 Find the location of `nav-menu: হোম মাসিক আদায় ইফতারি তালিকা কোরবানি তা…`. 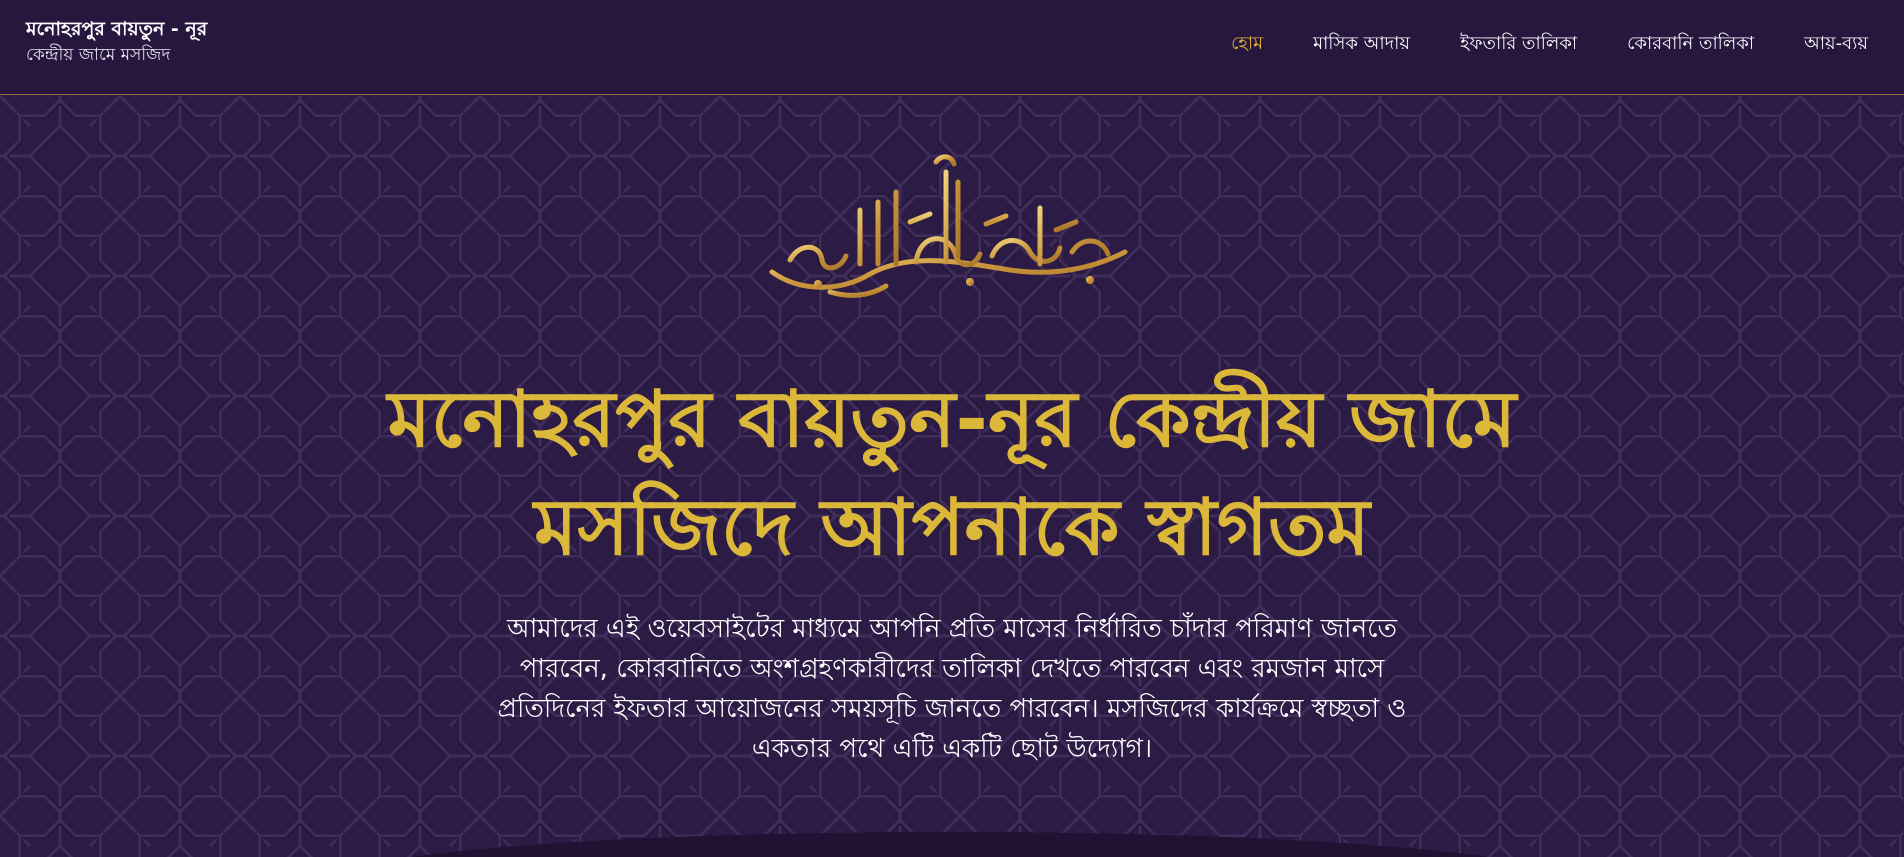

nav-menu: হোম মাসিক আদায় ইফতারি তালিকা কোরবানি তা… is located at coordinates (1549, 44).